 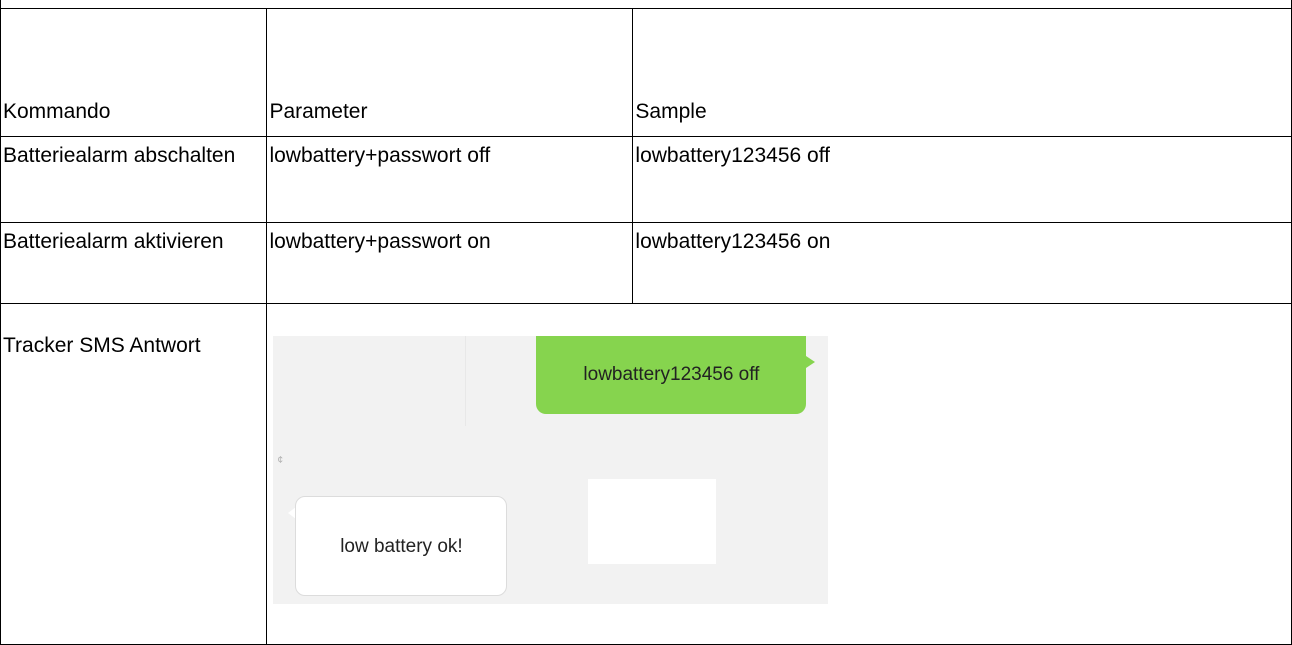 What do you see at coordinates (811, 362) in the screenshot?
I see `sent-bubble-tail` at bounding box center [811, 362].